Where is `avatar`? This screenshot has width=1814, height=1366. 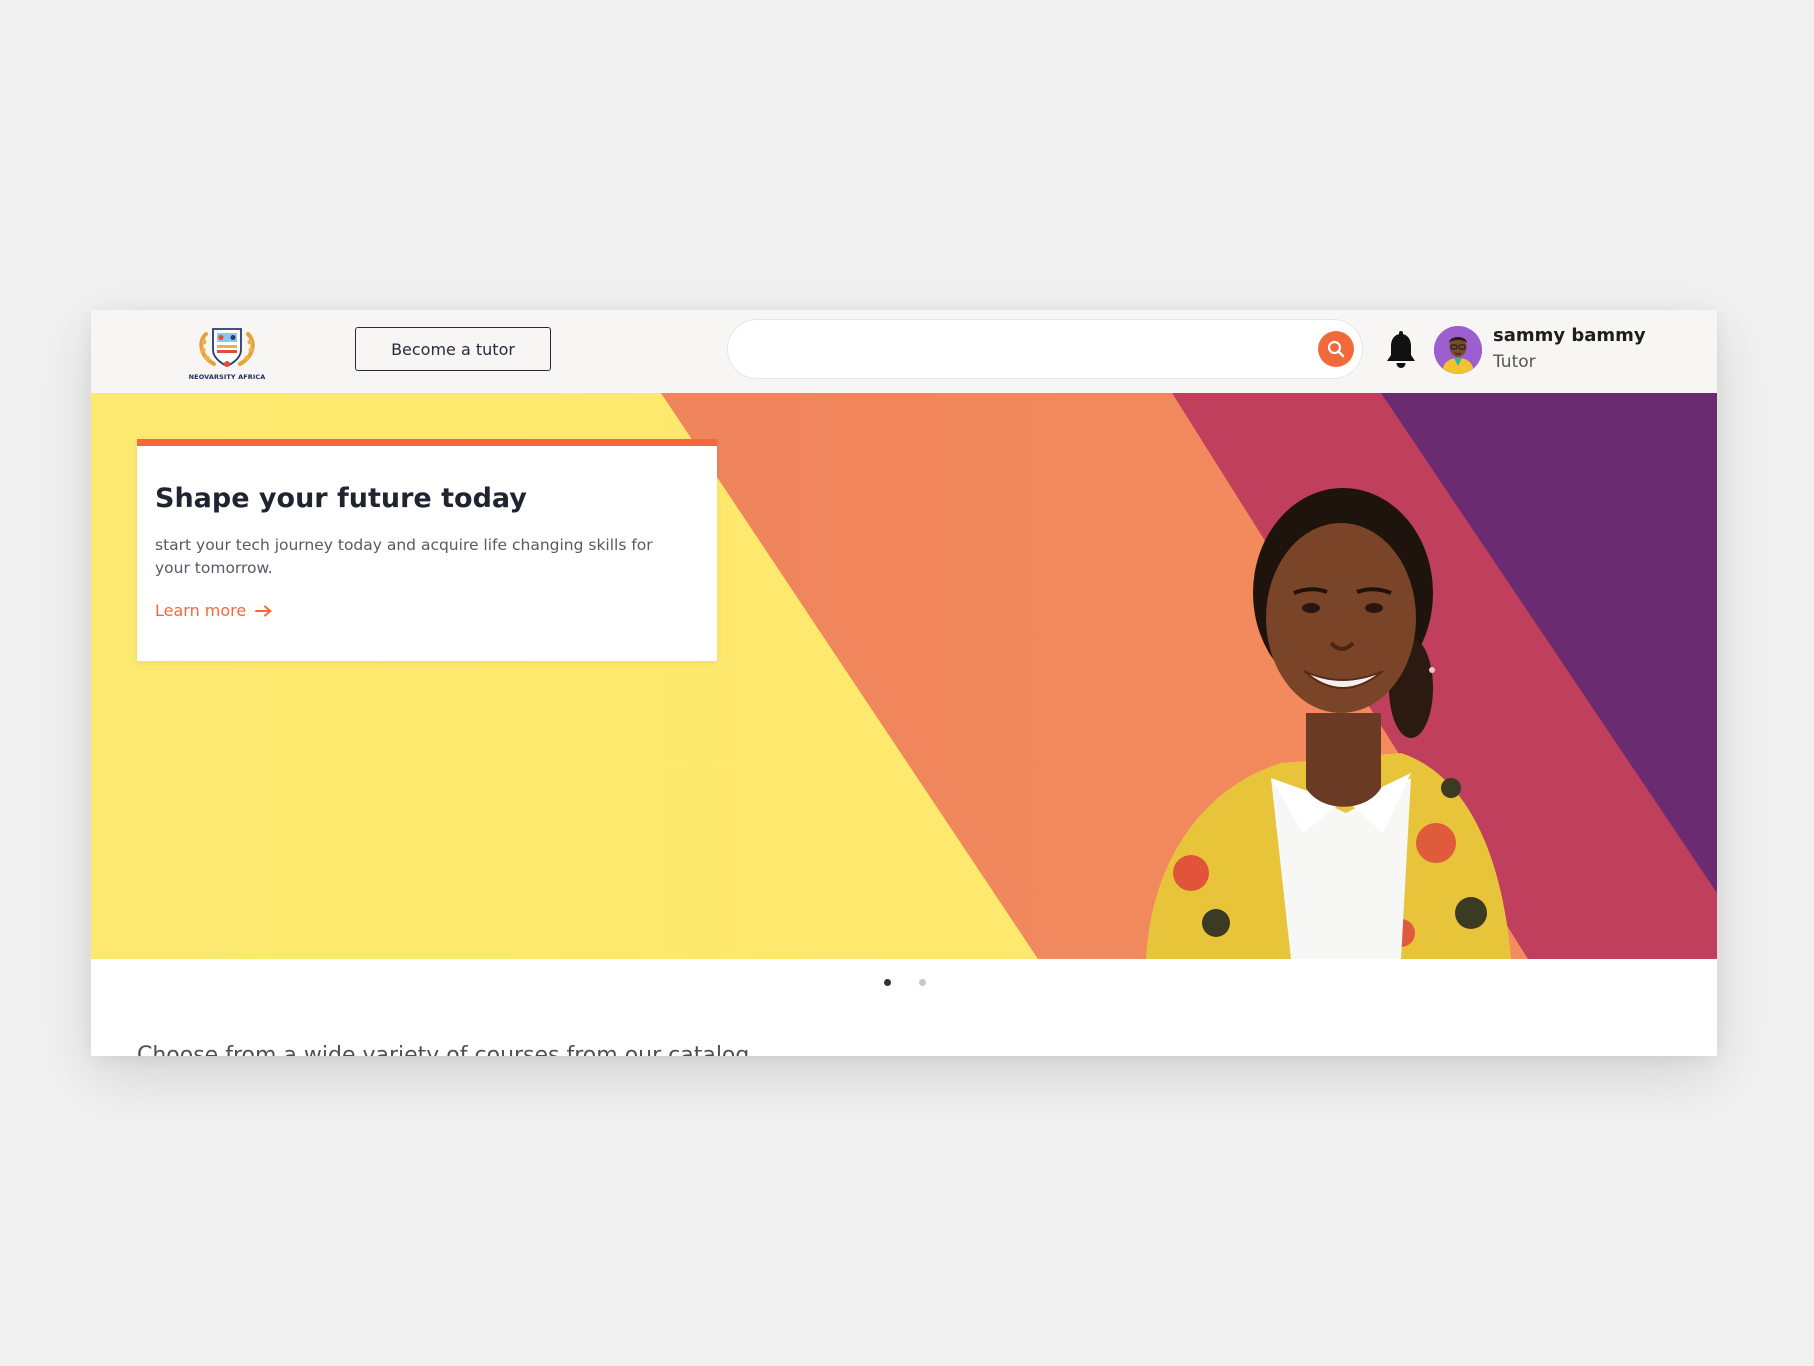 avatar is located at coordinates (1458, 350).